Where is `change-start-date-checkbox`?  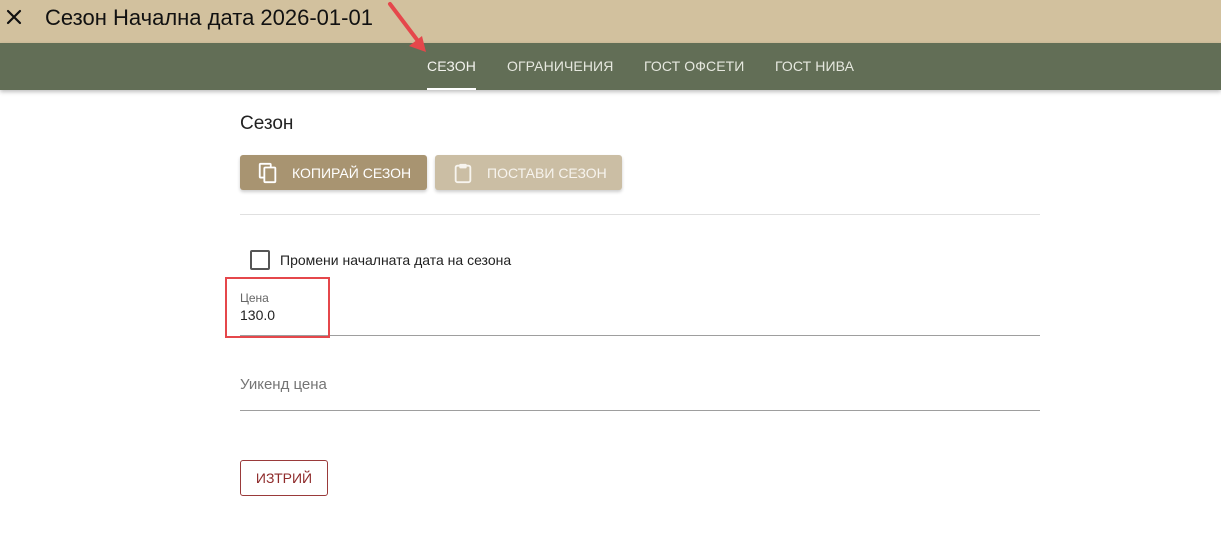
change-start-date-checkbox is located at coordinates (260, 260).